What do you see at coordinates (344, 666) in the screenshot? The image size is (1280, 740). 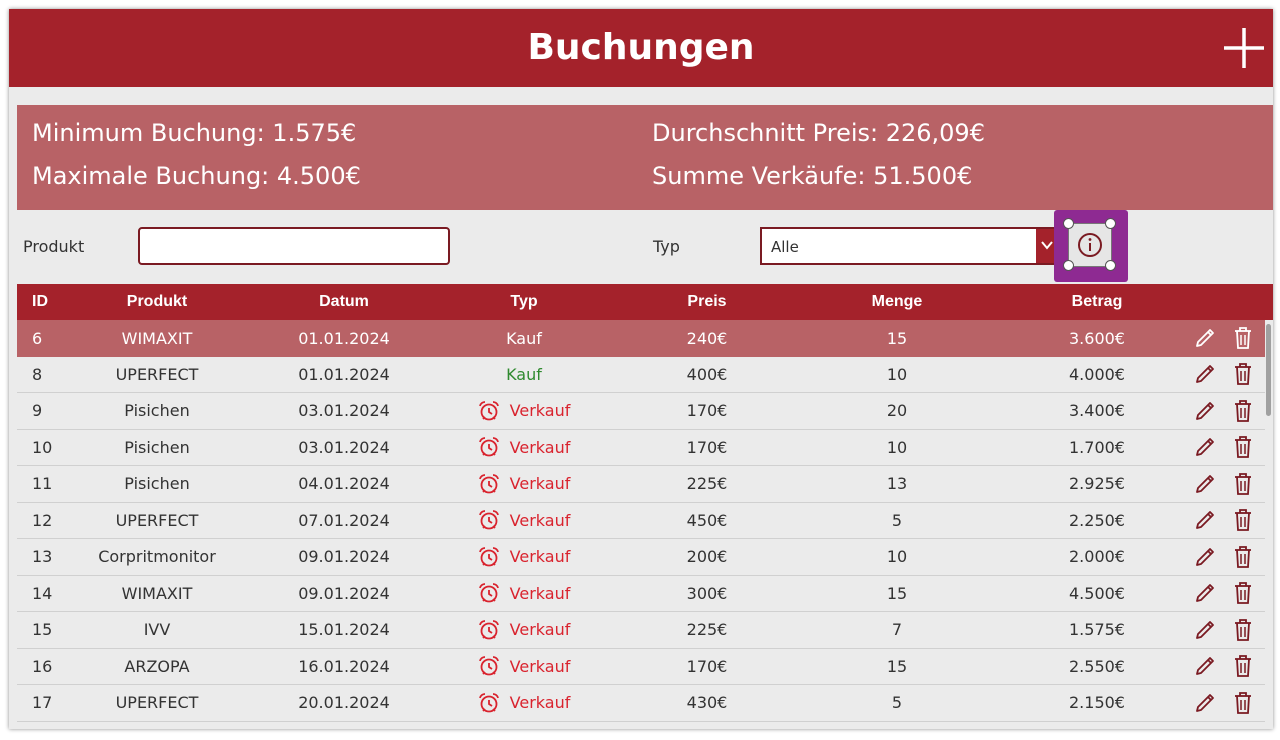 I see `cell-datum: 16.01.2024` at bounding box center [344, 666].